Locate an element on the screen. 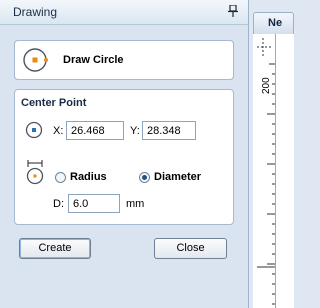  pin-icon is located at coordinates (233, 11).